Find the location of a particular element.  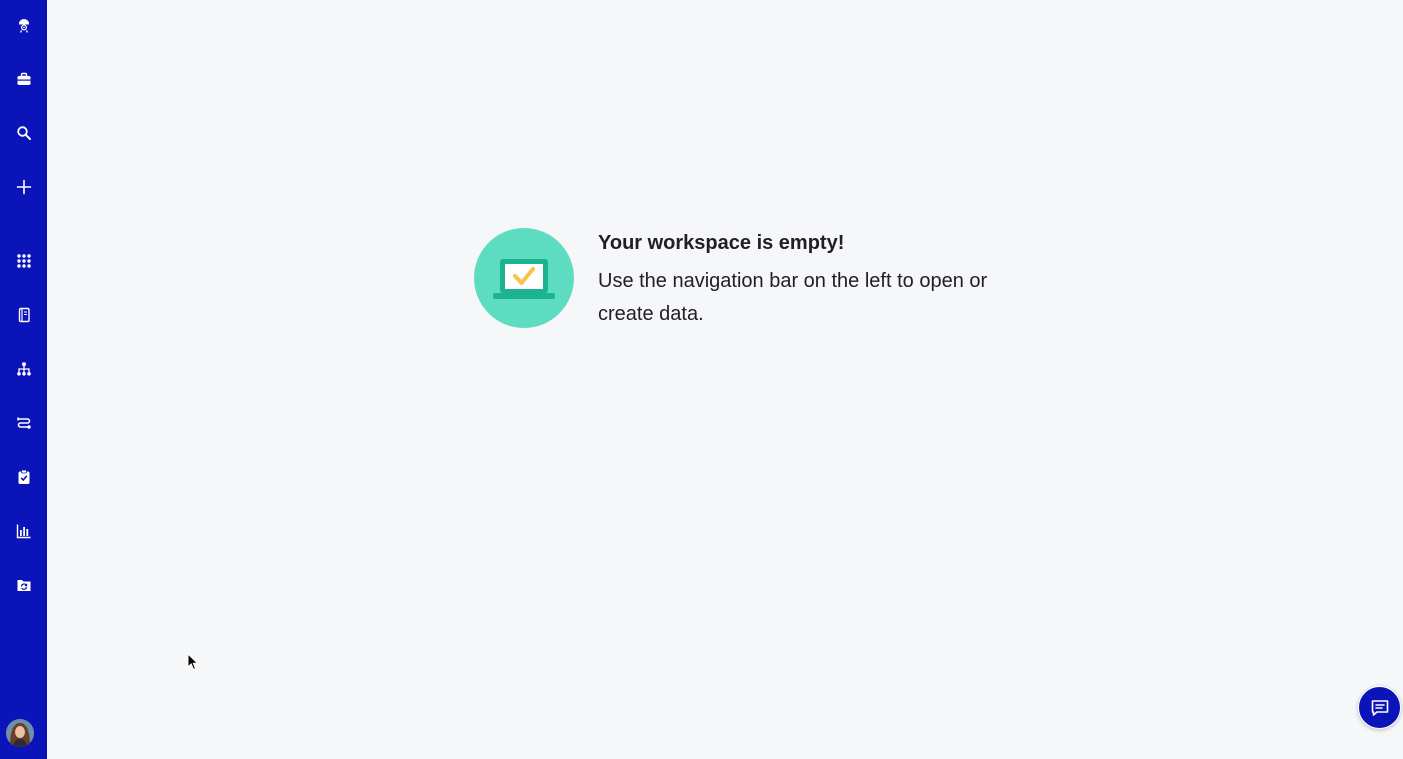

apps-grid-icon is located at coordinates (23, 261).